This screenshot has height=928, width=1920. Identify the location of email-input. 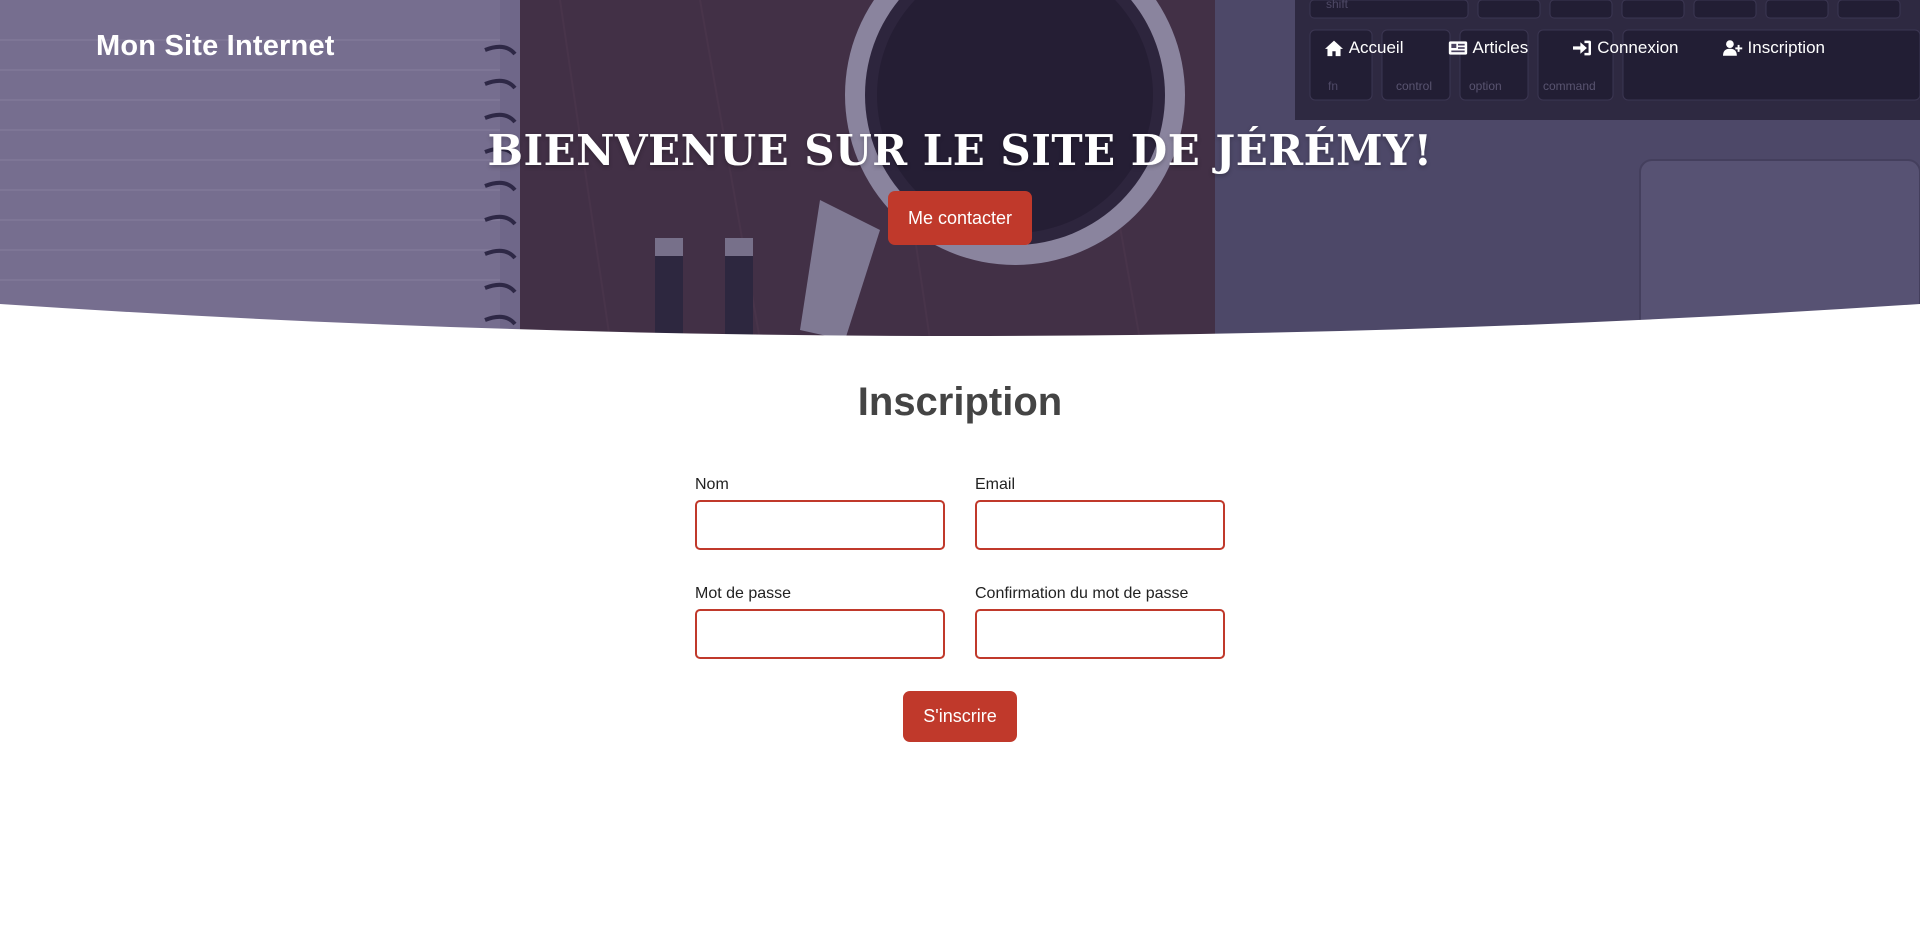
(1100, 525).